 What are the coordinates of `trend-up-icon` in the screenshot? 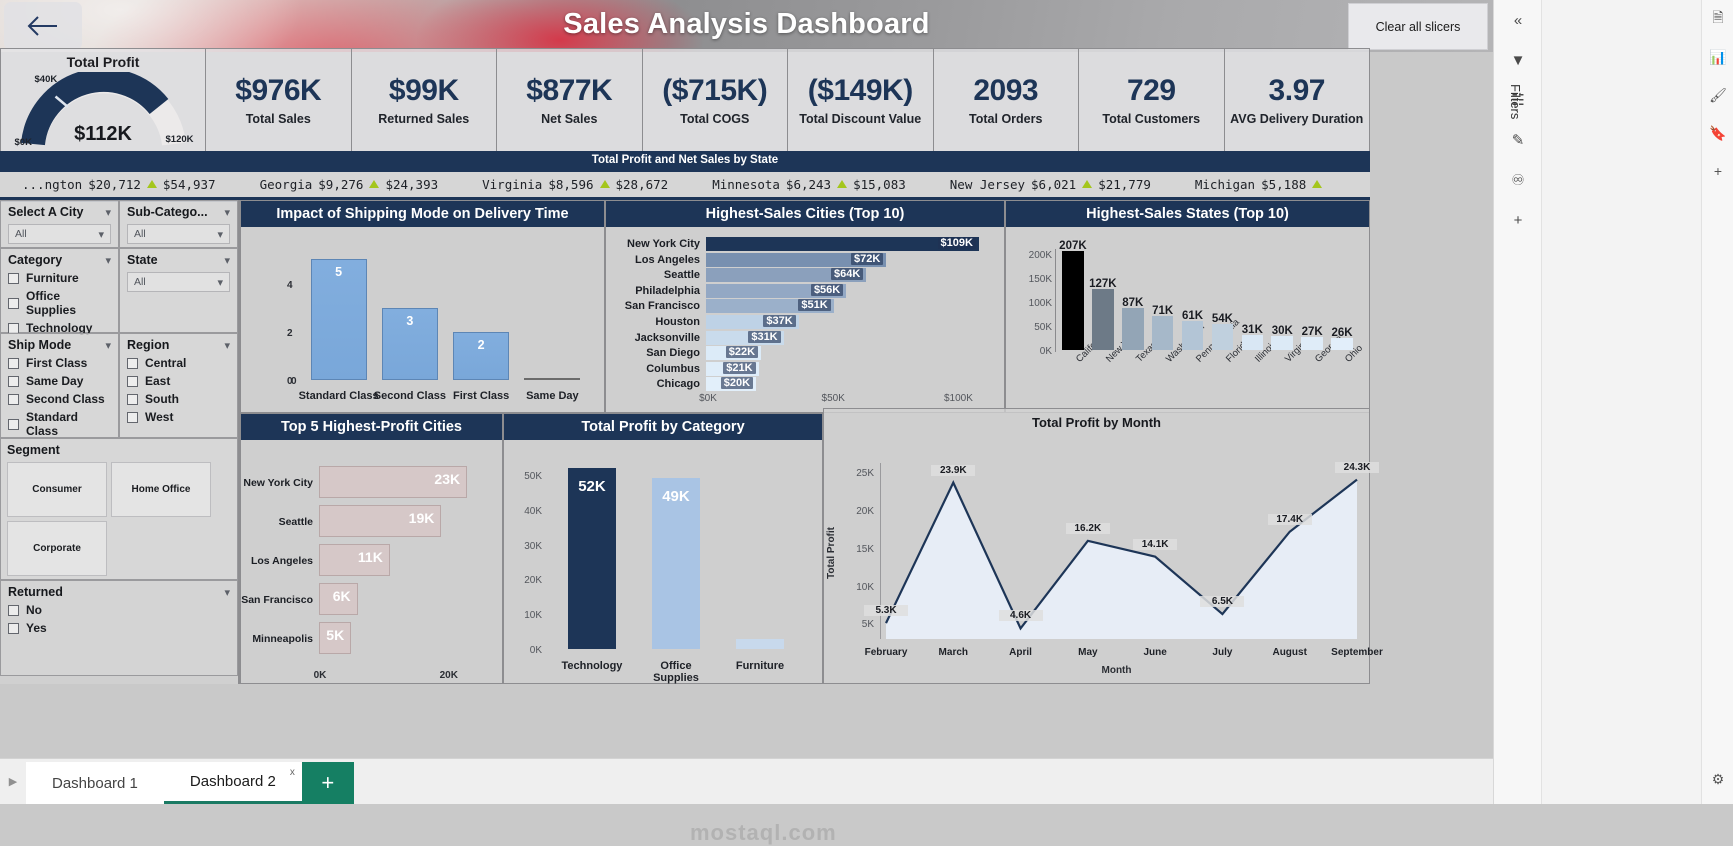 It's located at (1317, 184).